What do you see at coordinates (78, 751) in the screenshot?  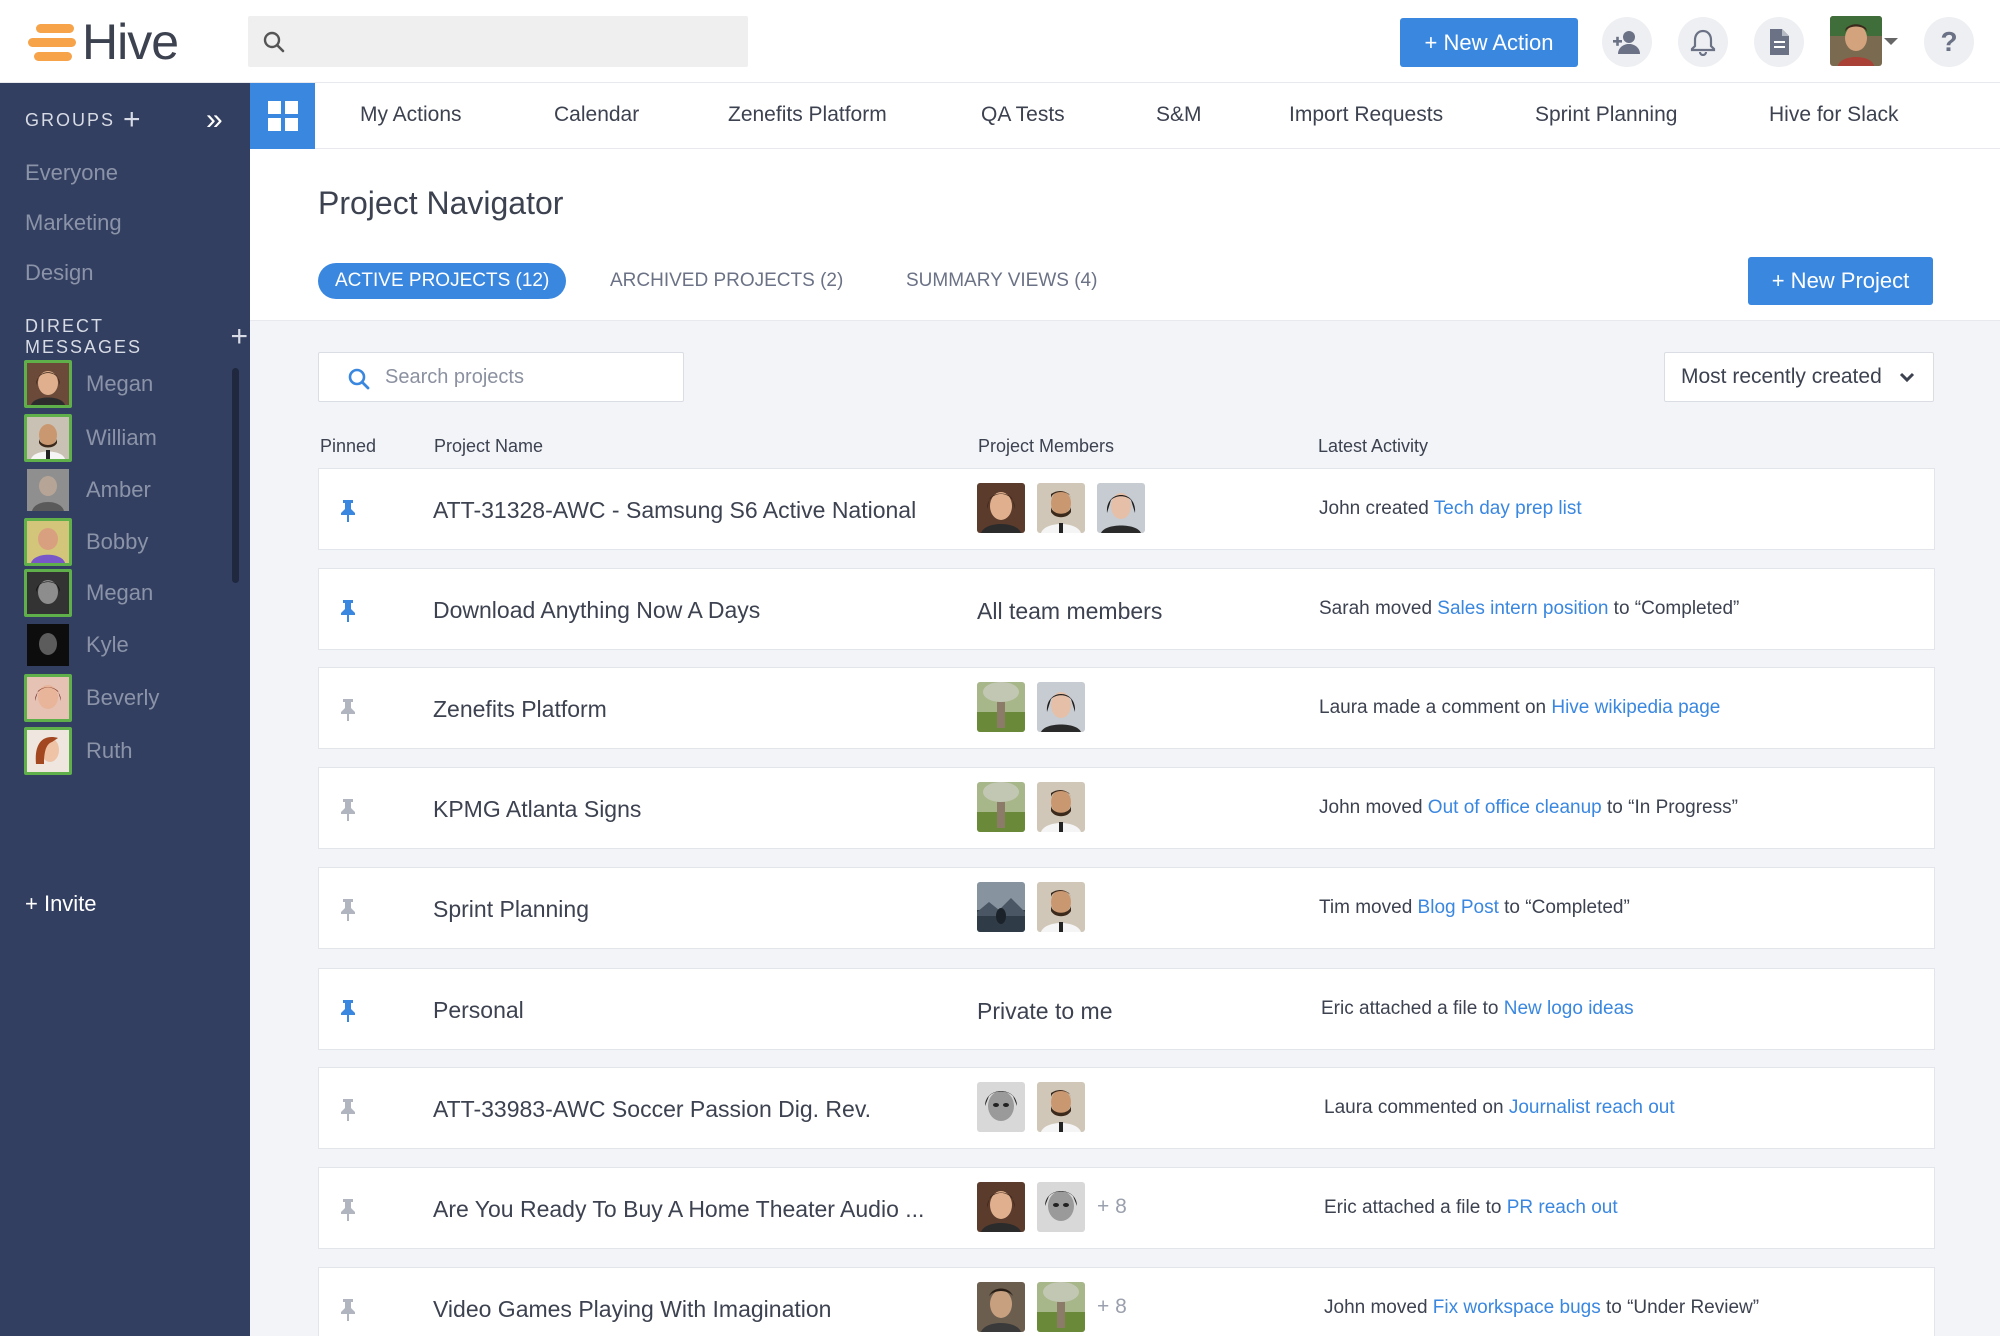 I see `dm-item-ruth: Ruth` at bounding box center [78, 751].